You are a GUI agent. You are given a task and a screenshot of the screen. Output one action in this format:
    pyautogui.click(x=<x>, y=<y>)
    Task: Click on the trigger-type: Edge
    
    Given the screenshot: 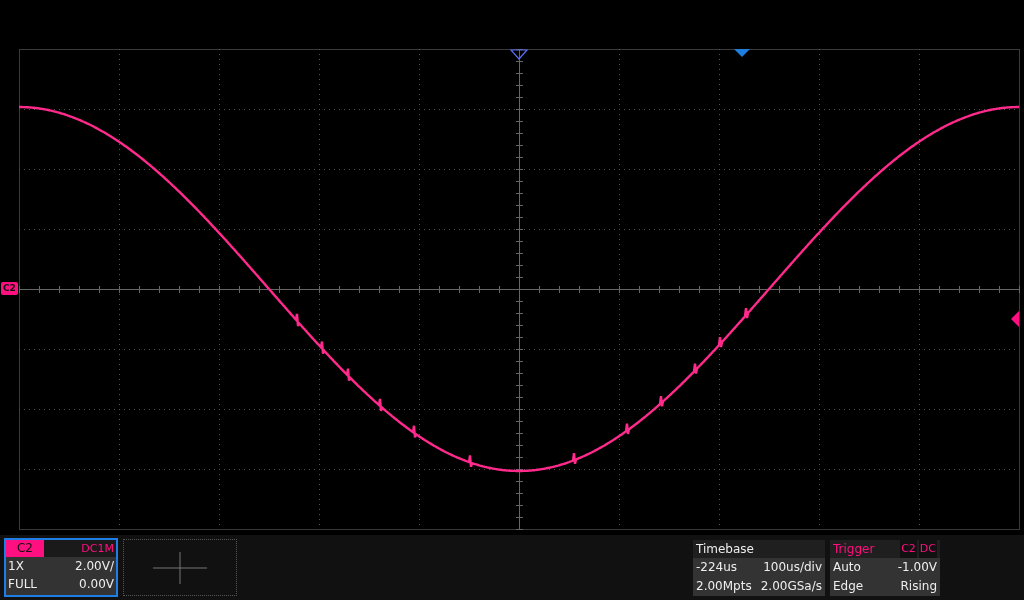 What is the action you would take?
    pyautogui.click(x=848, y=586)
    